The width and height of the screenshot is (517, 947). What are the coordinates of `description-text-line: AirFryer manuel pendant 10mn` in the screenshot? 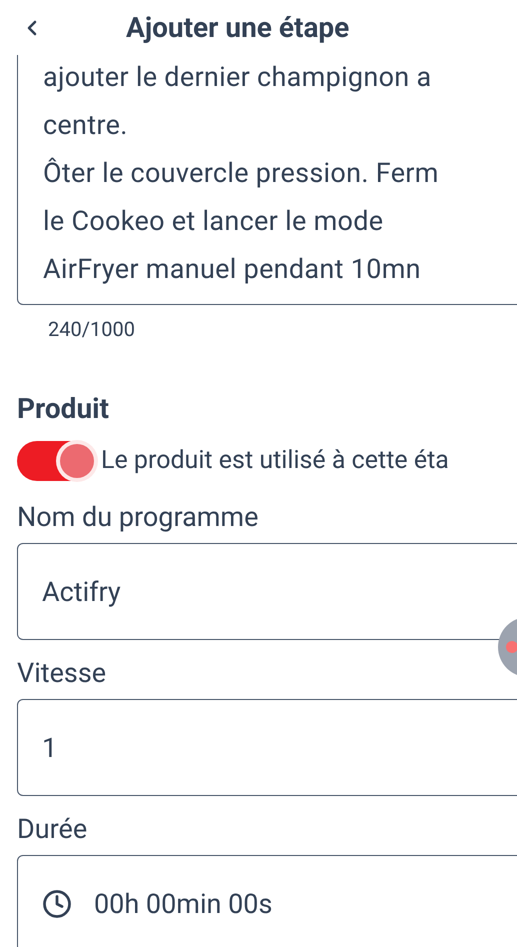 It's located at (232, 269).